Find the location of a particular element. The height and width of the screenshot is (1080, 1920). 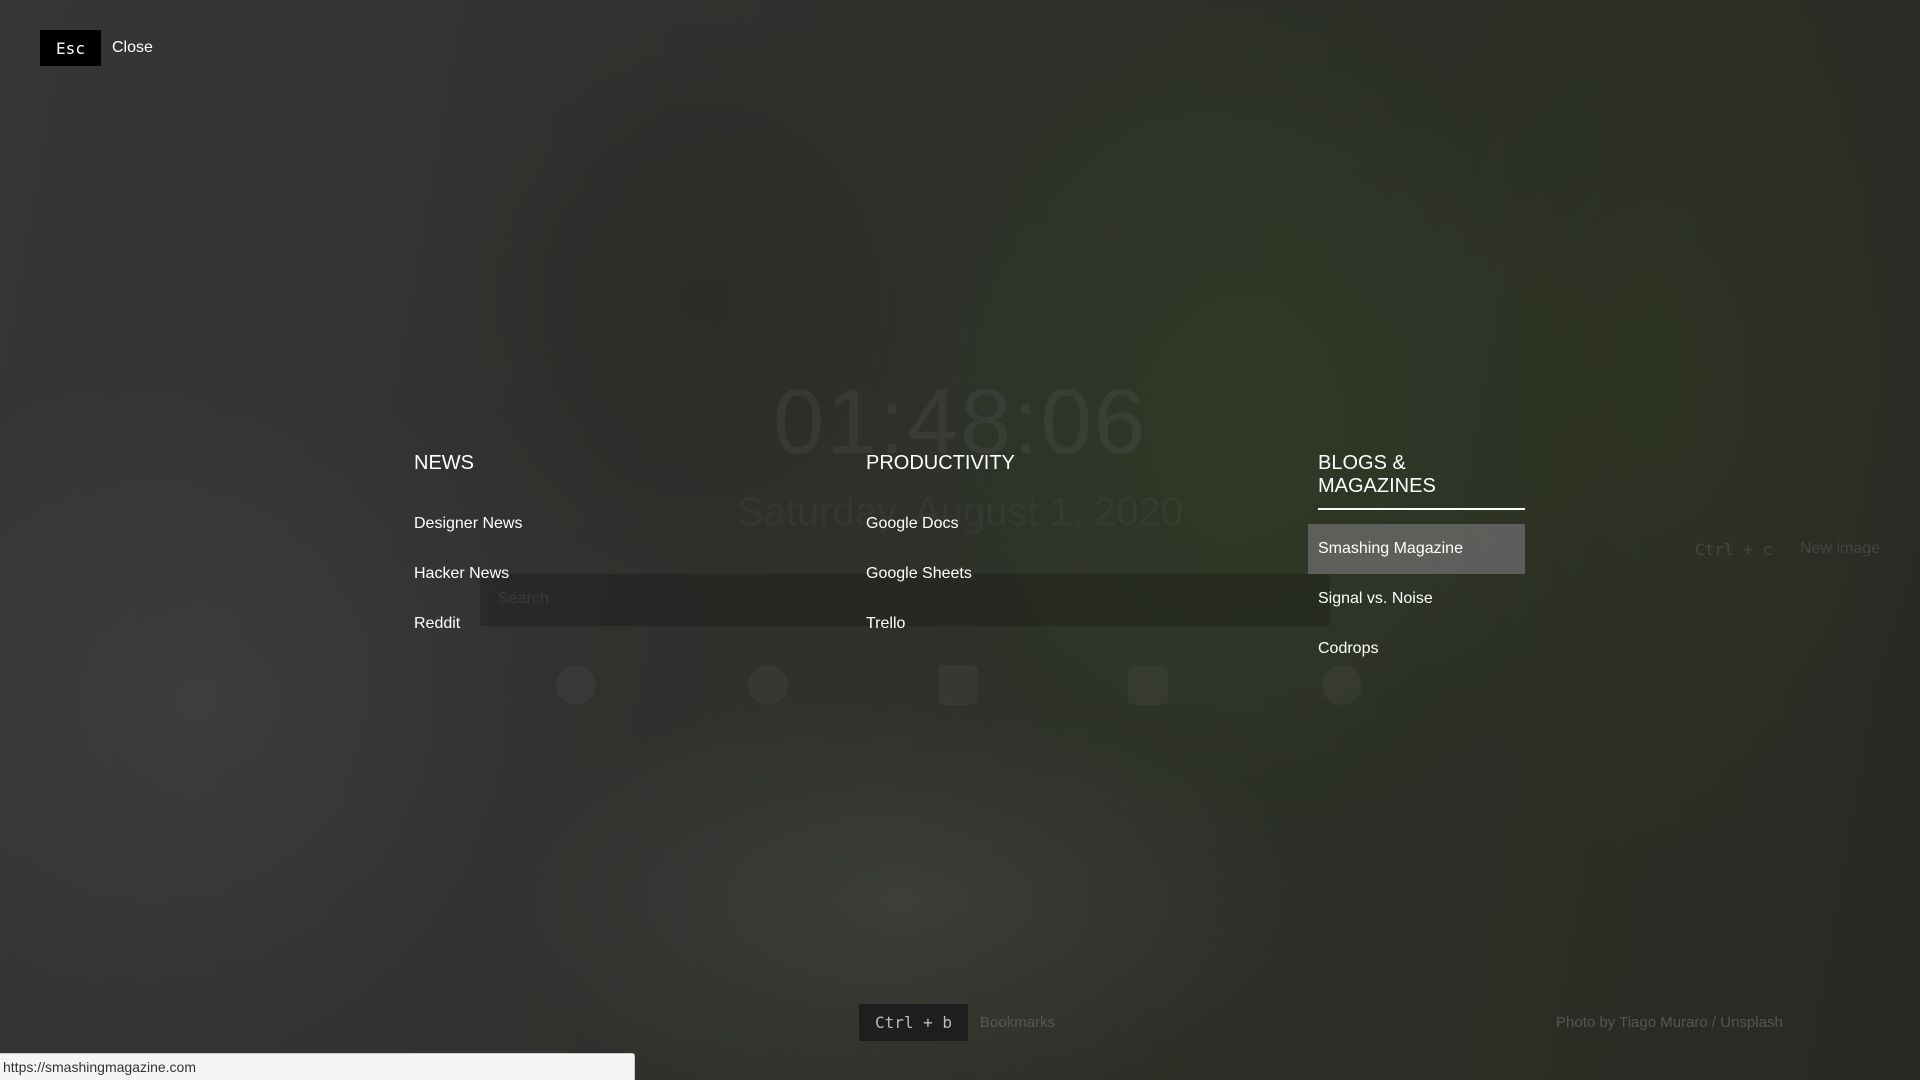

esc-key: Esc is located at coordinates (70, 48).